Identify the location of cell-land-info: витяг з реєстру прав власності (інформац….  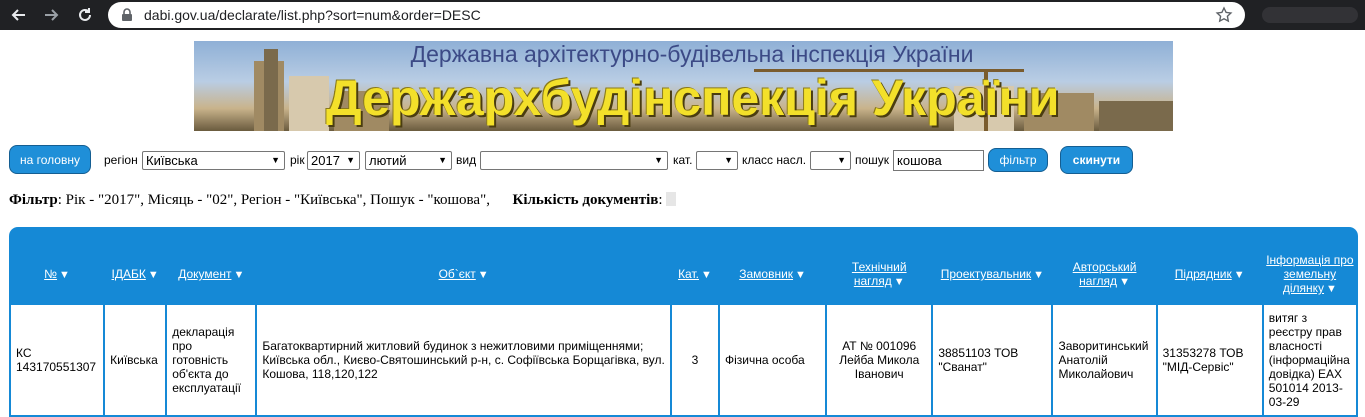
(1309, 360).